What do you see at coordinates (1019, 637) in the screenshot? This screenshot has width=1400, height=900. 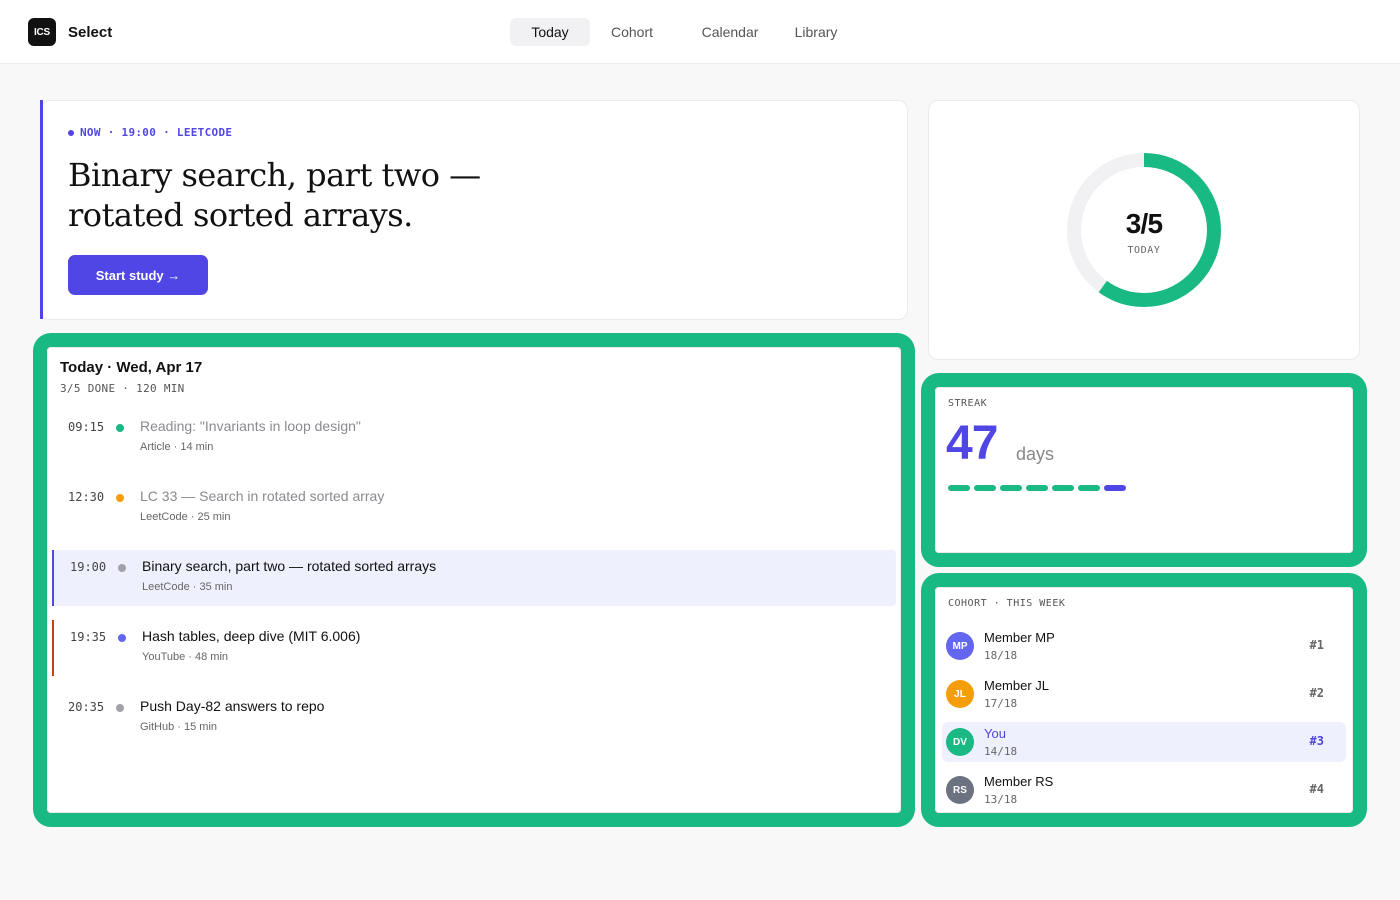 I see `member-name: Member MP` at bounding box center [1019, 637].